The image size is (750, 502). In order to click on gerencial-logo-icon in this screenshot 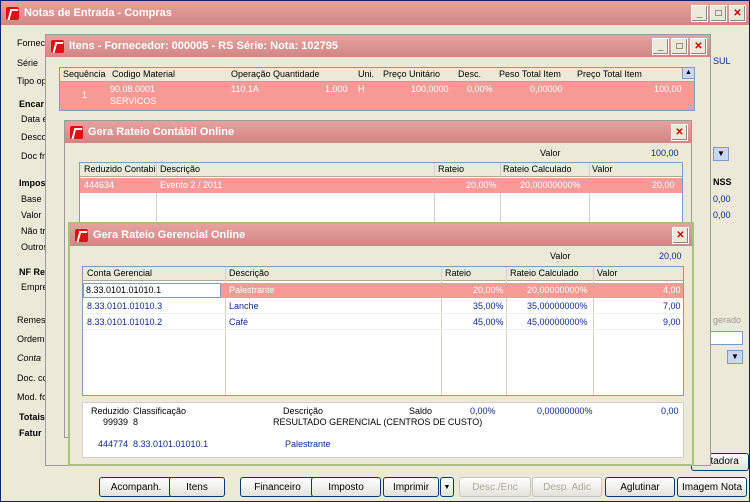, I will do `click(81, 235)`.